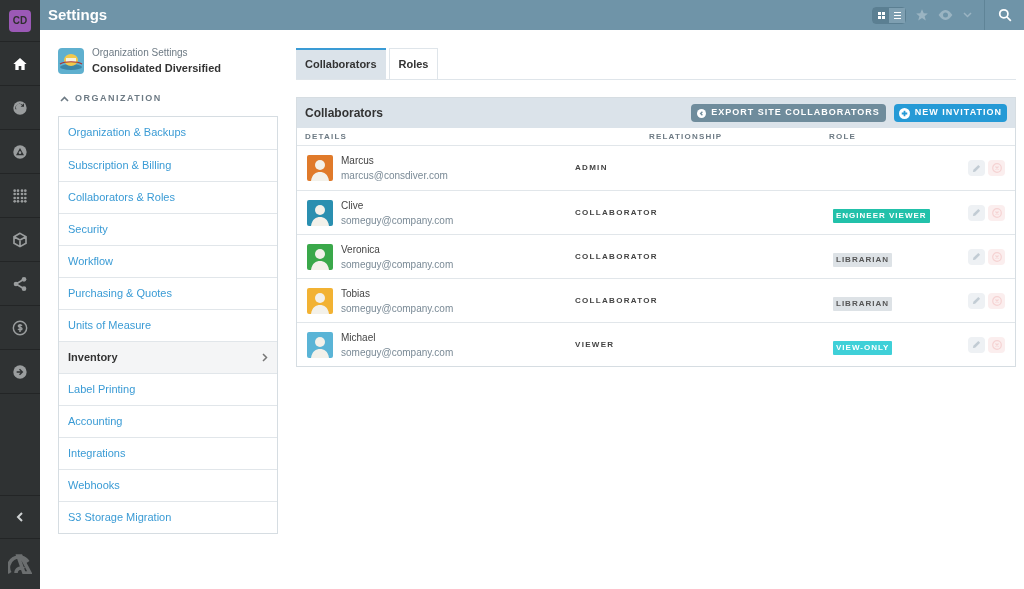 Image resolution: width=1024 pixels, height=589 pixels. I want to click on role-tag: VIEW-ONLY, so click(863, 347).